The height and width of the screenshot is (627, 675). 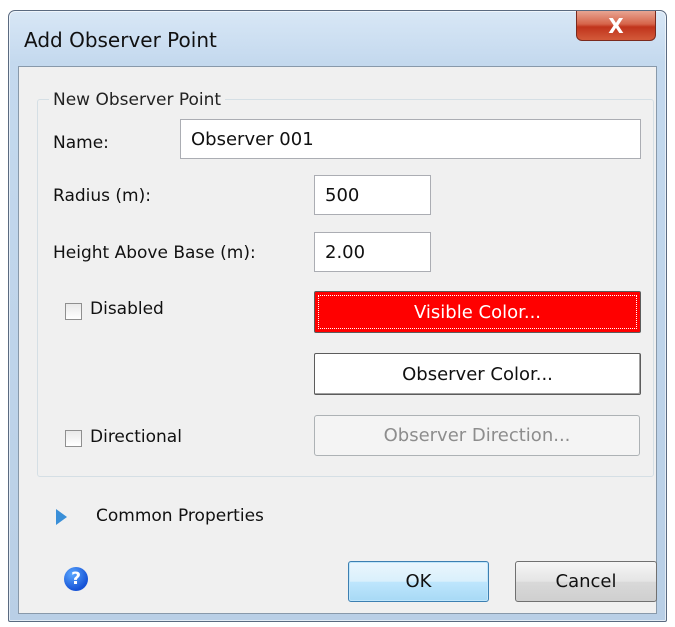 What do you see at coordinates (120, 40) in the screenshot?
I see `window-title: Add Observer Point` at bounding box center [120, 40].